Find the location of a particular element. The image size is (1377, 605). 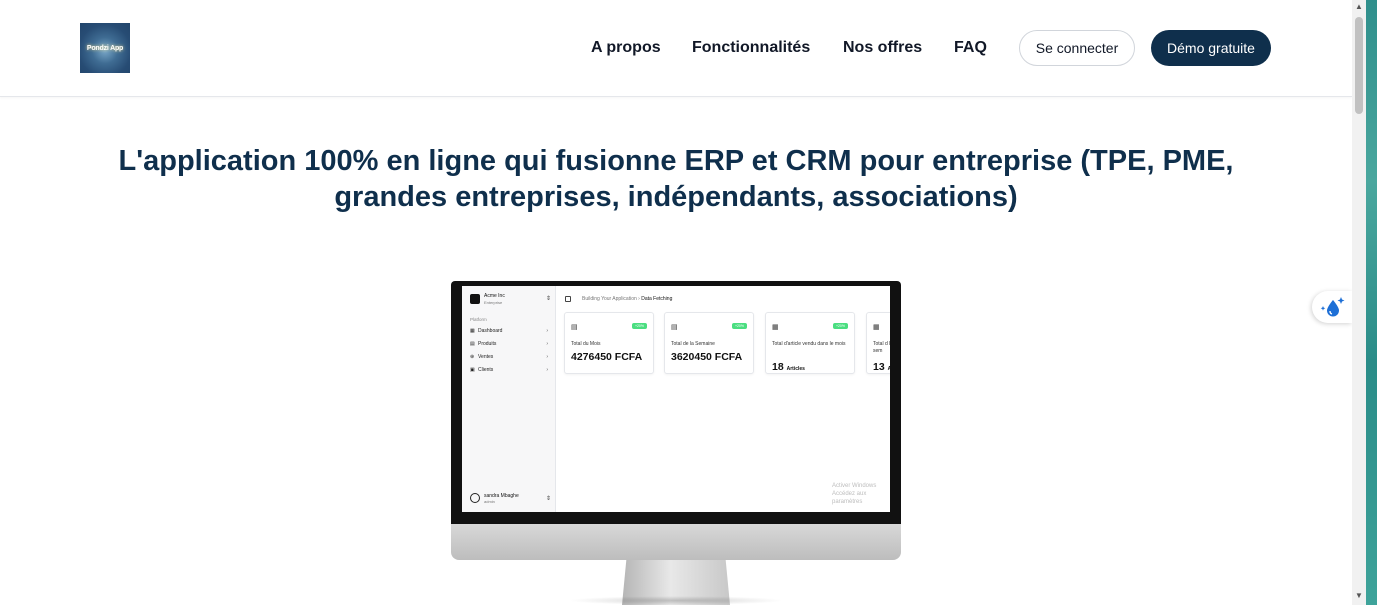

user-avatar-icon is located at coordinates (475, 498).